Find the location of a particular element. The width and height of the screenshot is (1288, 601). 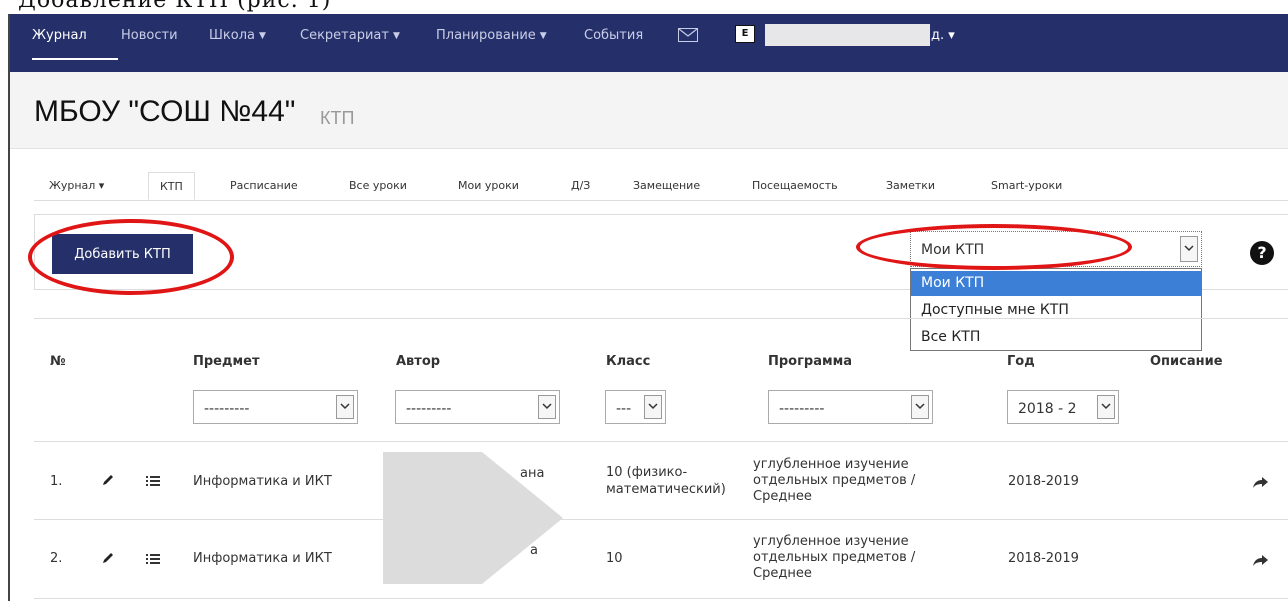

ktp-filter-dropdown: Мои КТП Доступные мне КТП Все КТП is located at coordinates (1056, 309).